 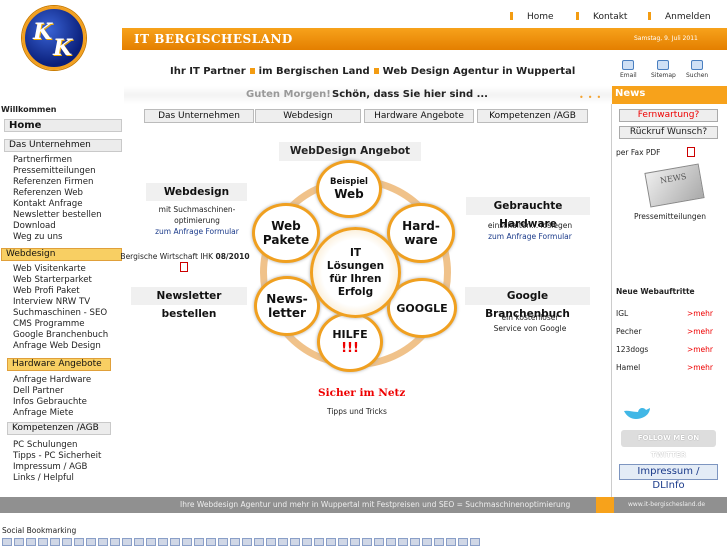 What do you see at coordinates (605, 505) in the screenshot?
I see `footer-accent` at bounding box center [605, 505].